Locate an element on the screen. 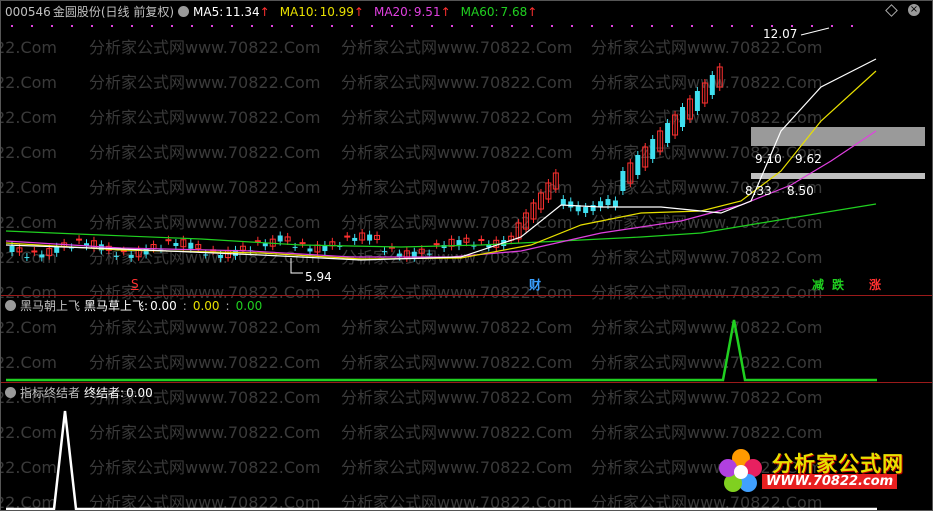 The image size is (933, 511). ma60-value: 7.68 is located at coordinates (514, 12).